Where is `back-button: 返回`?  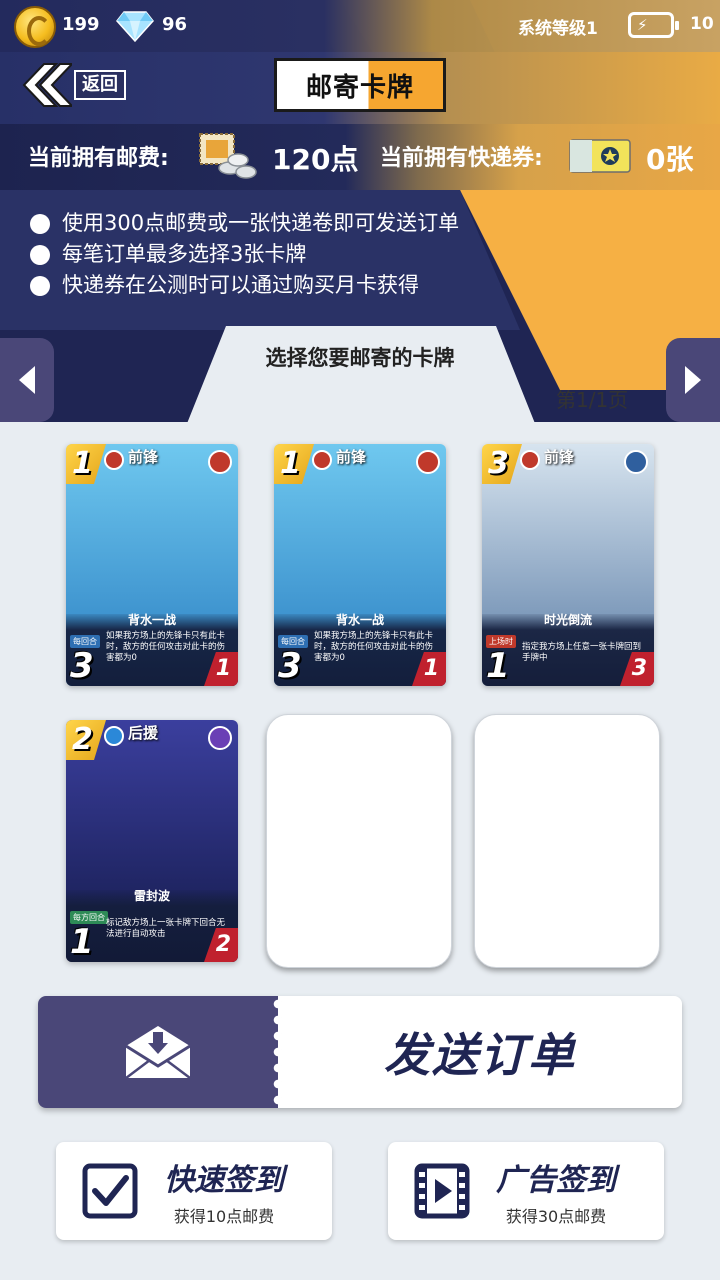 back-button: 返回 is located at coordinates (74, 85).